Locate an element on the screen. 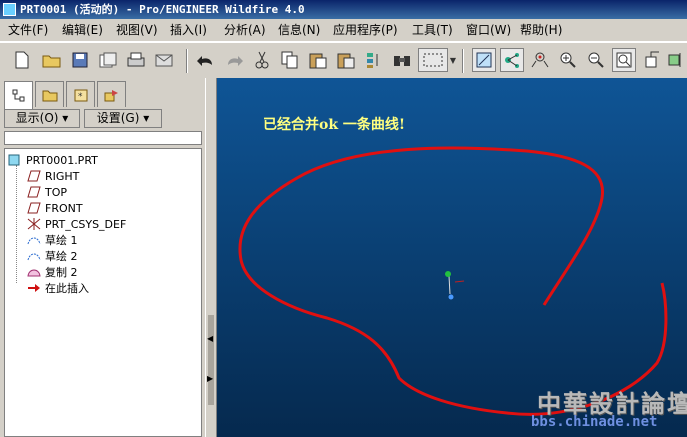  favorites-tab: * is located at coordinates (80, 94).